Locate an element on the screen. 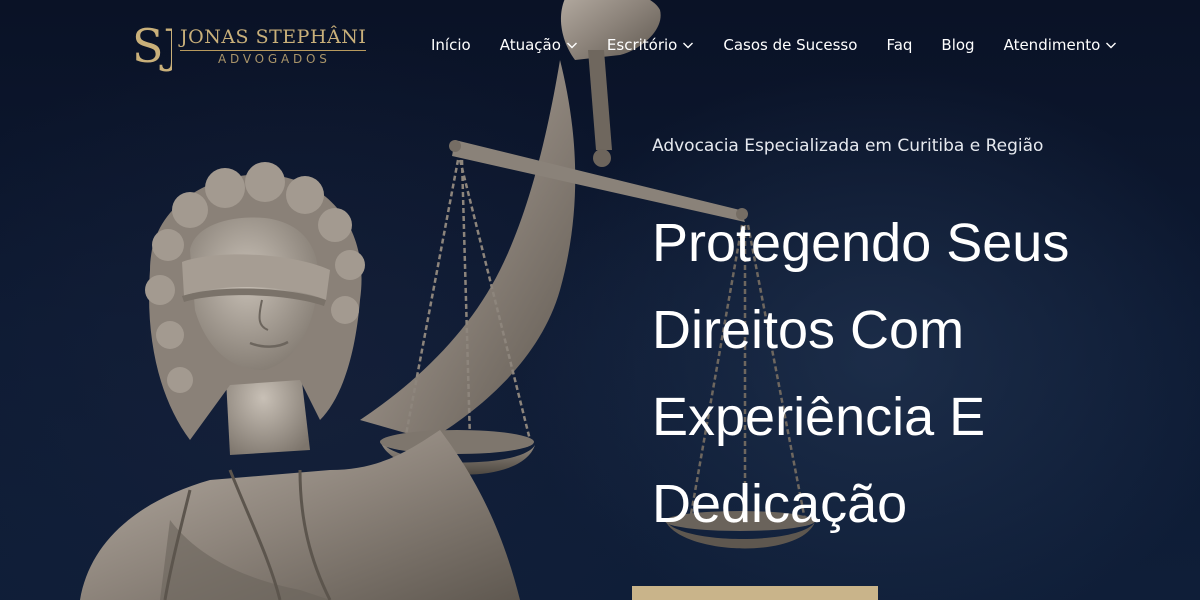  svg-text: SJ is located at coordinates (152, 46).